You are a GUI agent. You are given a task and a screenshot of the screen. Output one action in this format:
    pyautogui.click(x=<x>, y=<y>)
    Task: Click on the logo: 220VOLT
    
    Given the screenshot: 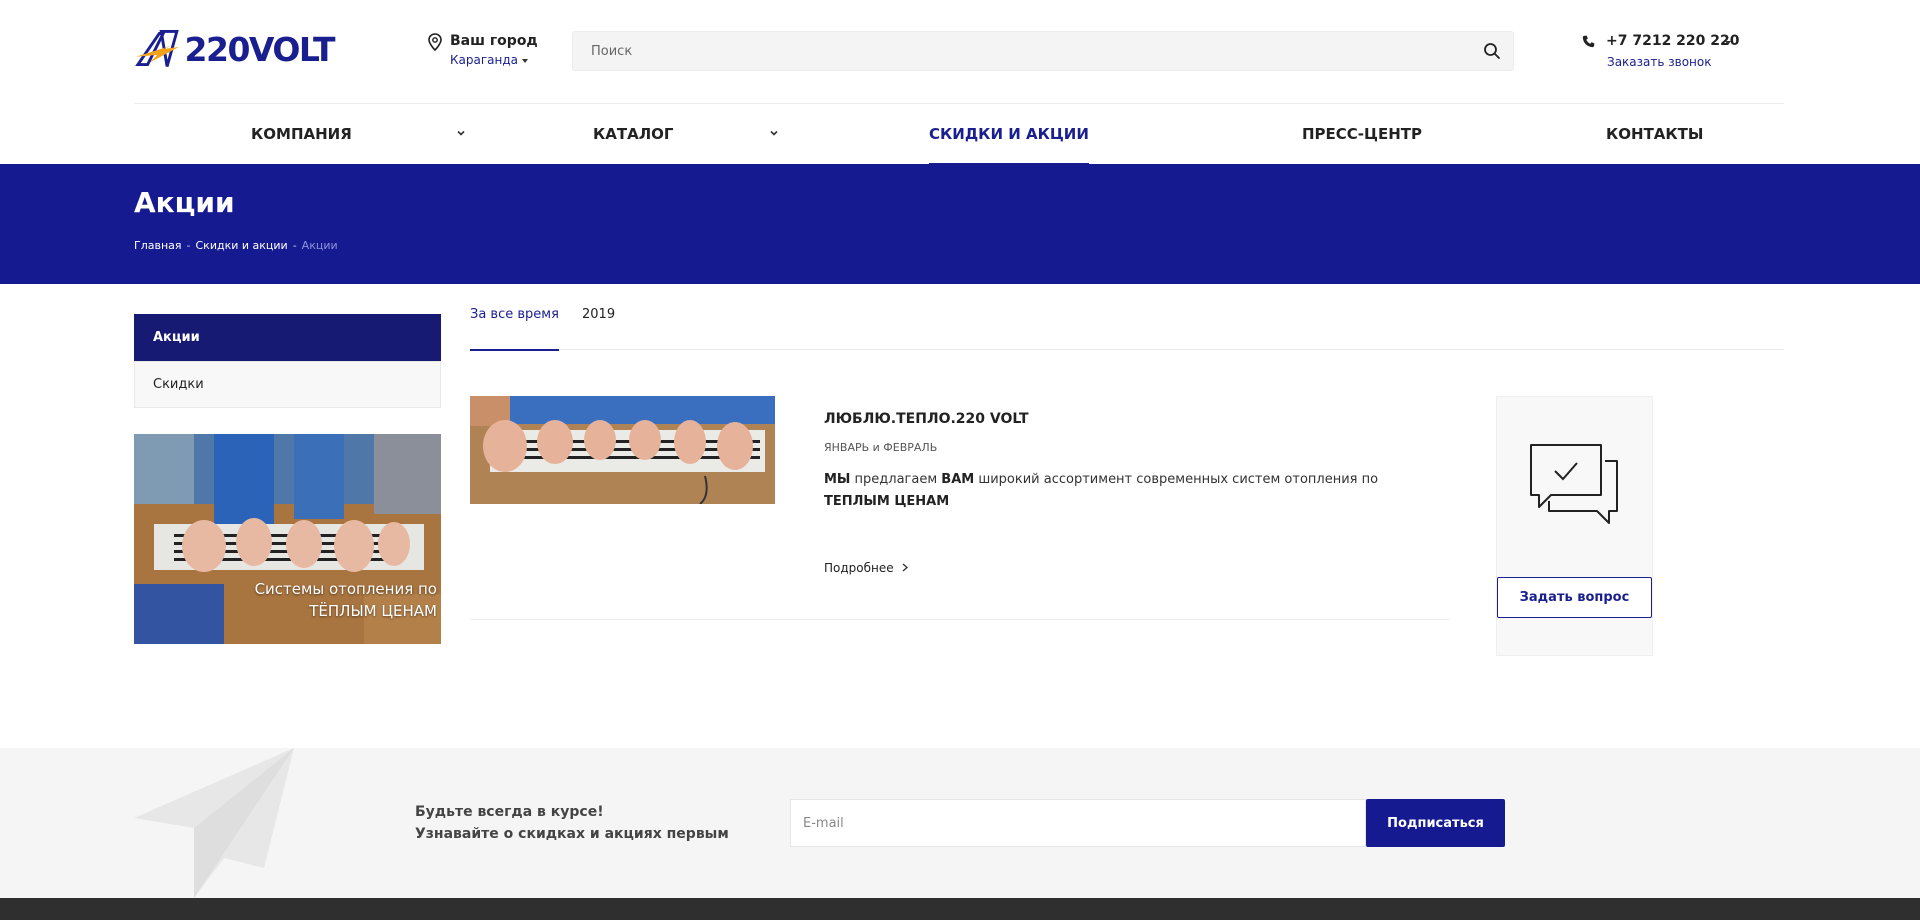 What is the action you would take?
    pyautogui.click(x=235, y=49)
    